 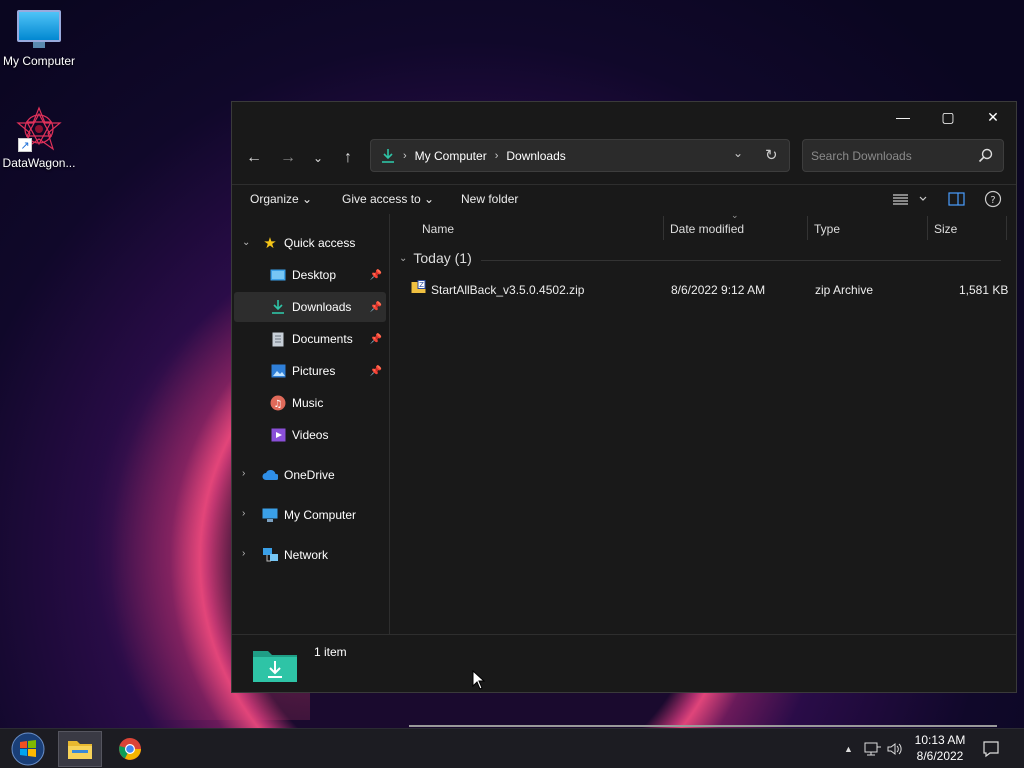 What do you see at coordinates (718, 290) in the screenshot?
I see `file-date-modified: 8/6/2022 9:12 AM` at bounding box center [718, 290].